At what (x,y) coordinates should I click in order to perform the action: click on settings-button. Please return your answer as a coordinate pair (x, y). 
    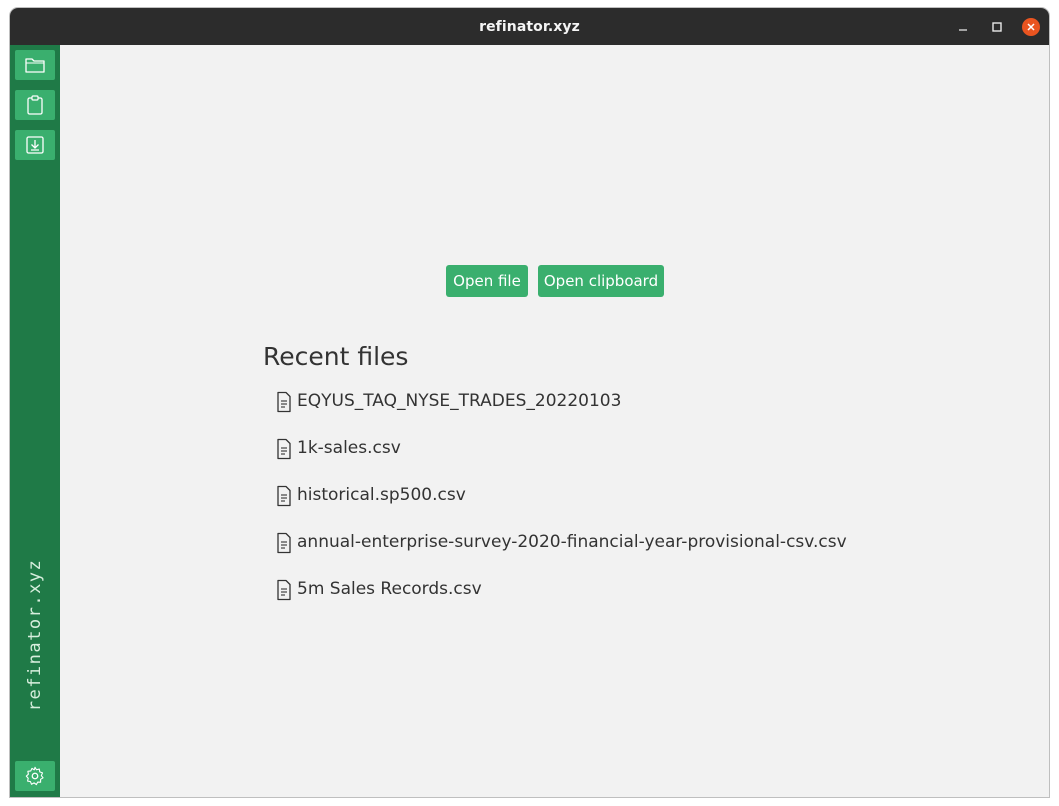
    Looking at the image, I should click on (35, 776).